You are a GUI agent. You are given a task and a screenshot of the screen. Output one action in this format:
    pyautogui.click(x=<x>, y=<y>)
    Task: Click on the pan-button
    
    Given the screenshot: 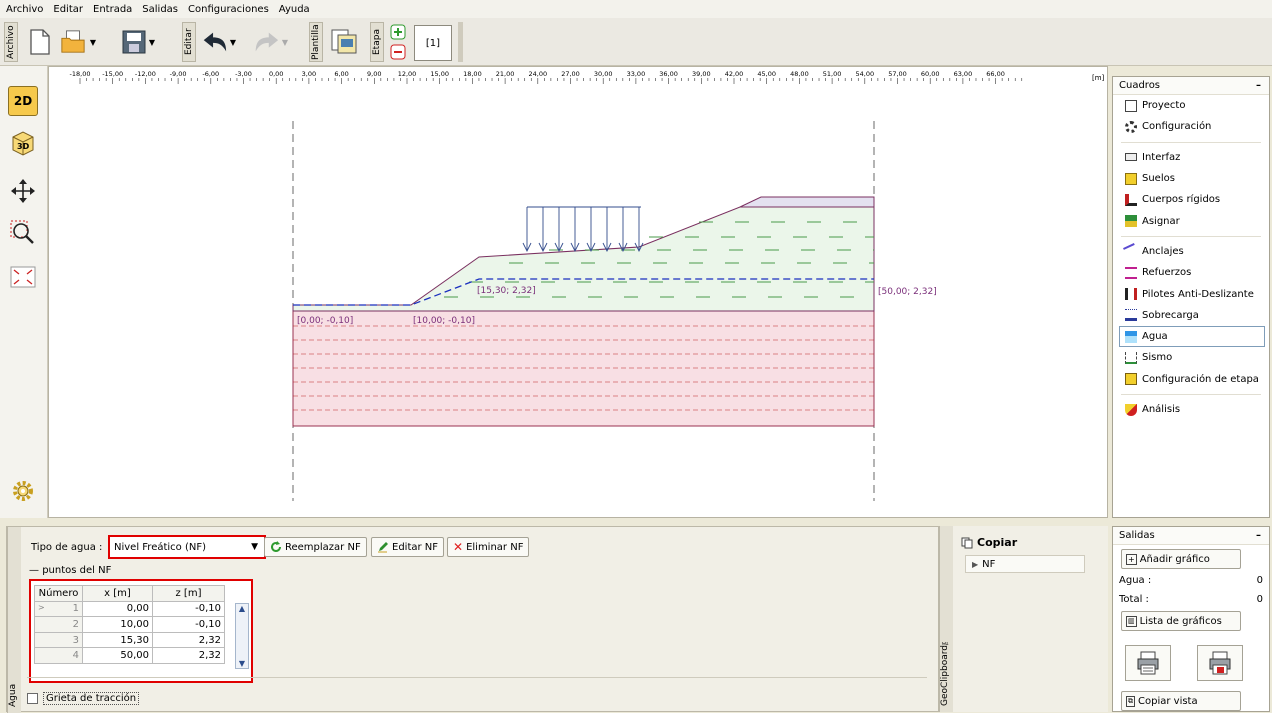 What is the action you would take?
    pyautogui.click(x=23, y=191)
    